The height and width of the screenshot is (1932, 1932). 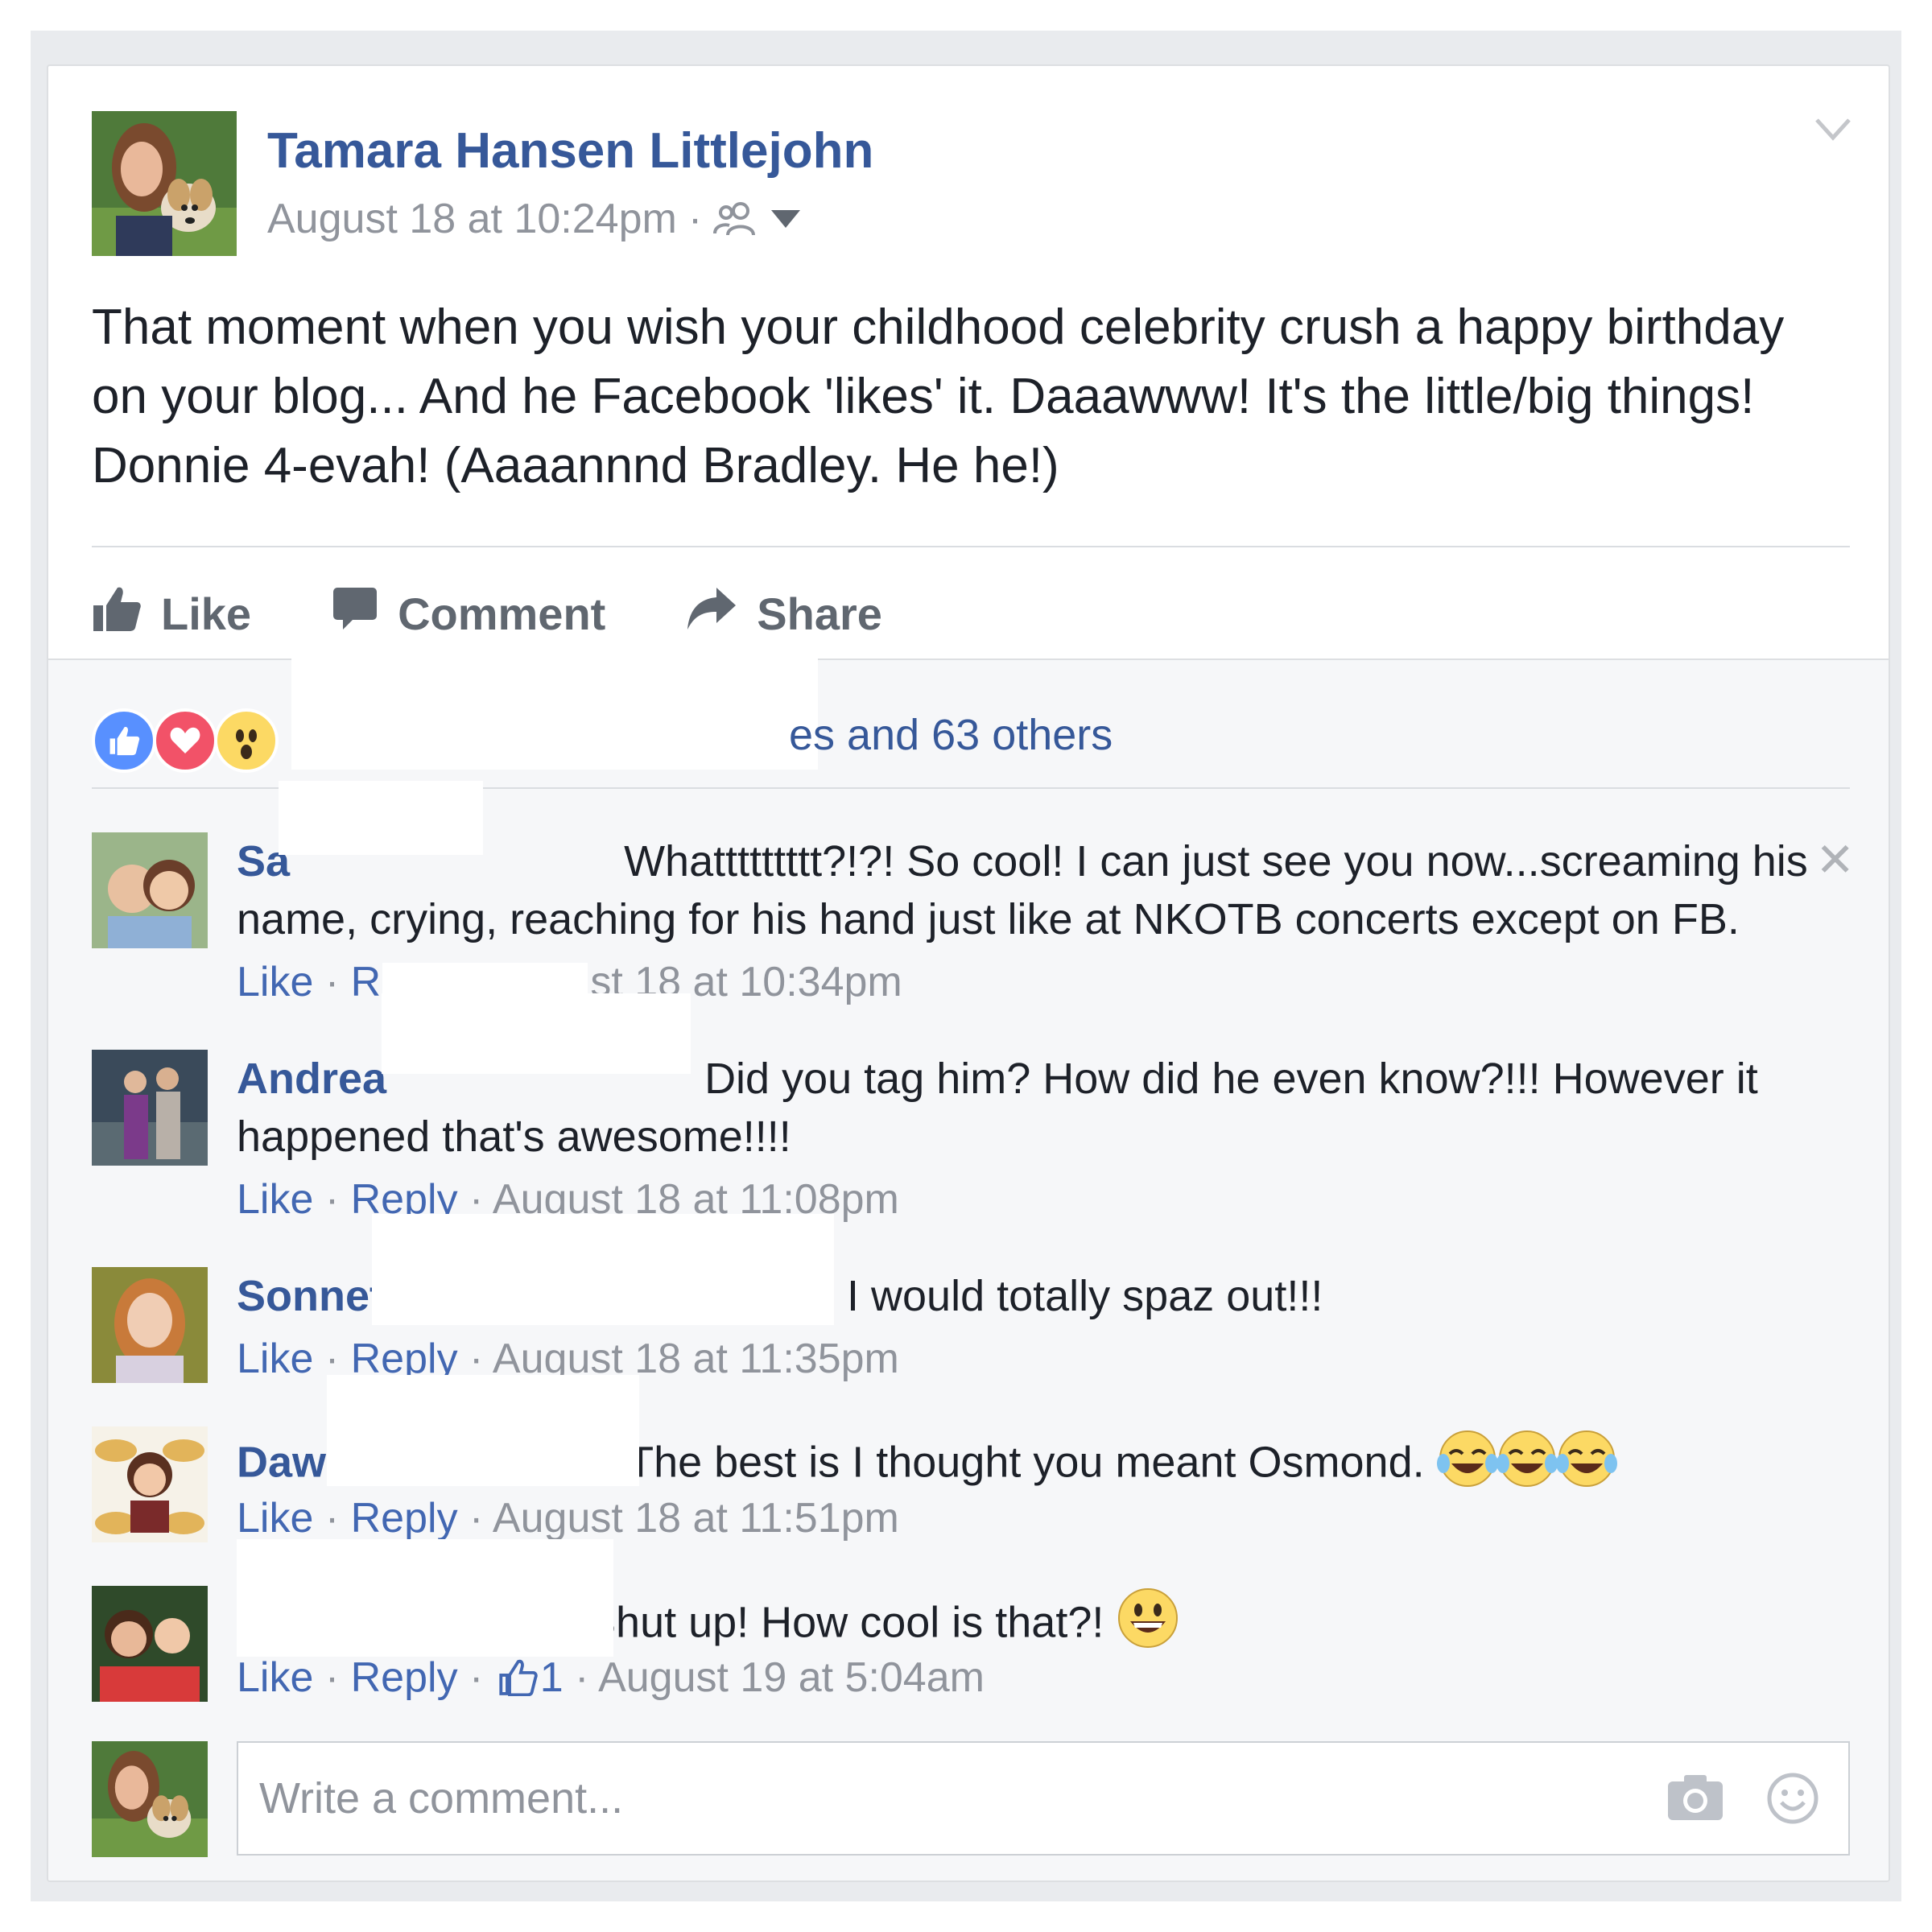 What do you see at coordinates (570, 151) in the screenshot?
I see `author-name: Tamara Hansen Littlejohn` at bounding box center [570, 151].